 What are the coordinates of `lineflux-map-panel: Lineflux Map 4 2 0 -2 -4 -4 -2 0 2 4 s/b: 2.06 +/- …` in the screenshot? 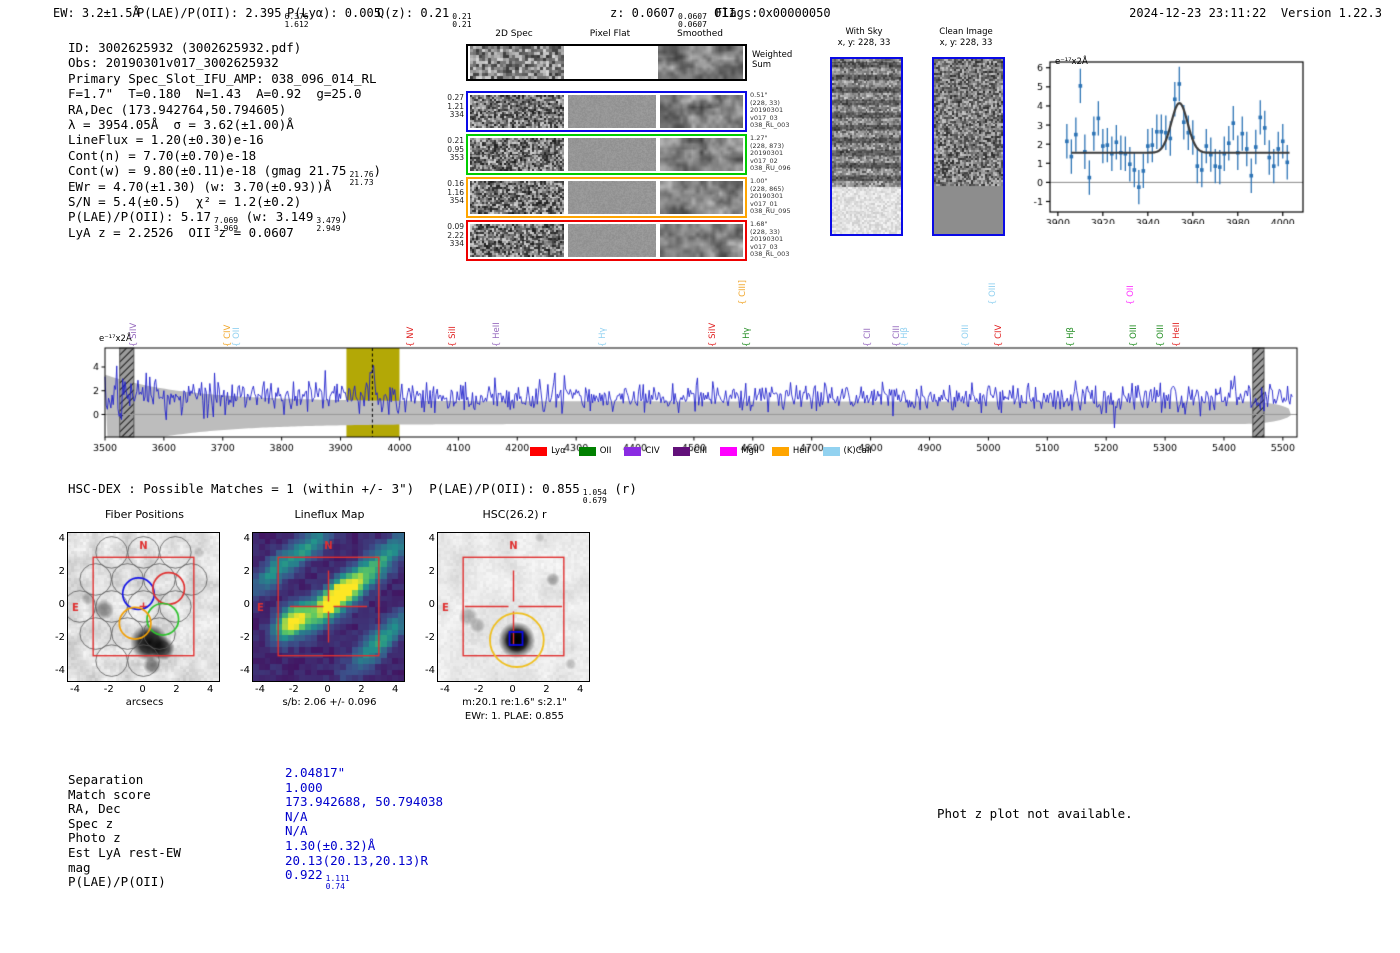 It's located at (328, 615).